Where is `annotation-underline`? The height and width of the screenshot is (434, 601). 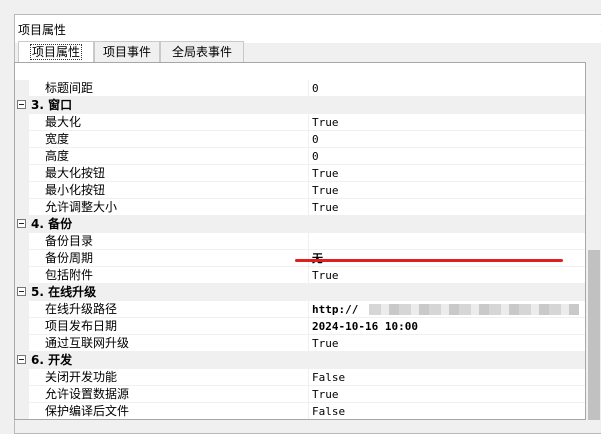 annotation-underline is located at coordinates (429, 260).